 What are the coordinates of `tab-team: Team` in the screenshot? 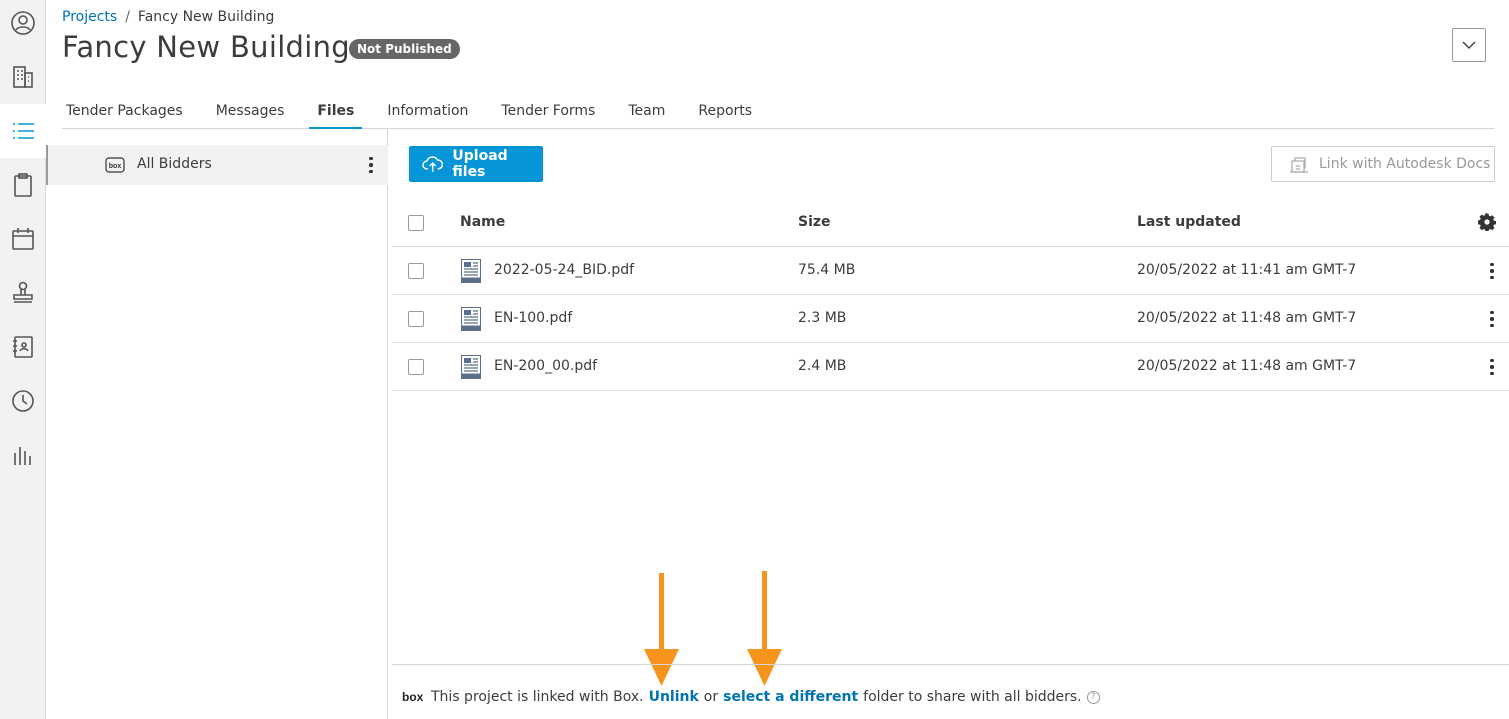 It's located at (646, 112).